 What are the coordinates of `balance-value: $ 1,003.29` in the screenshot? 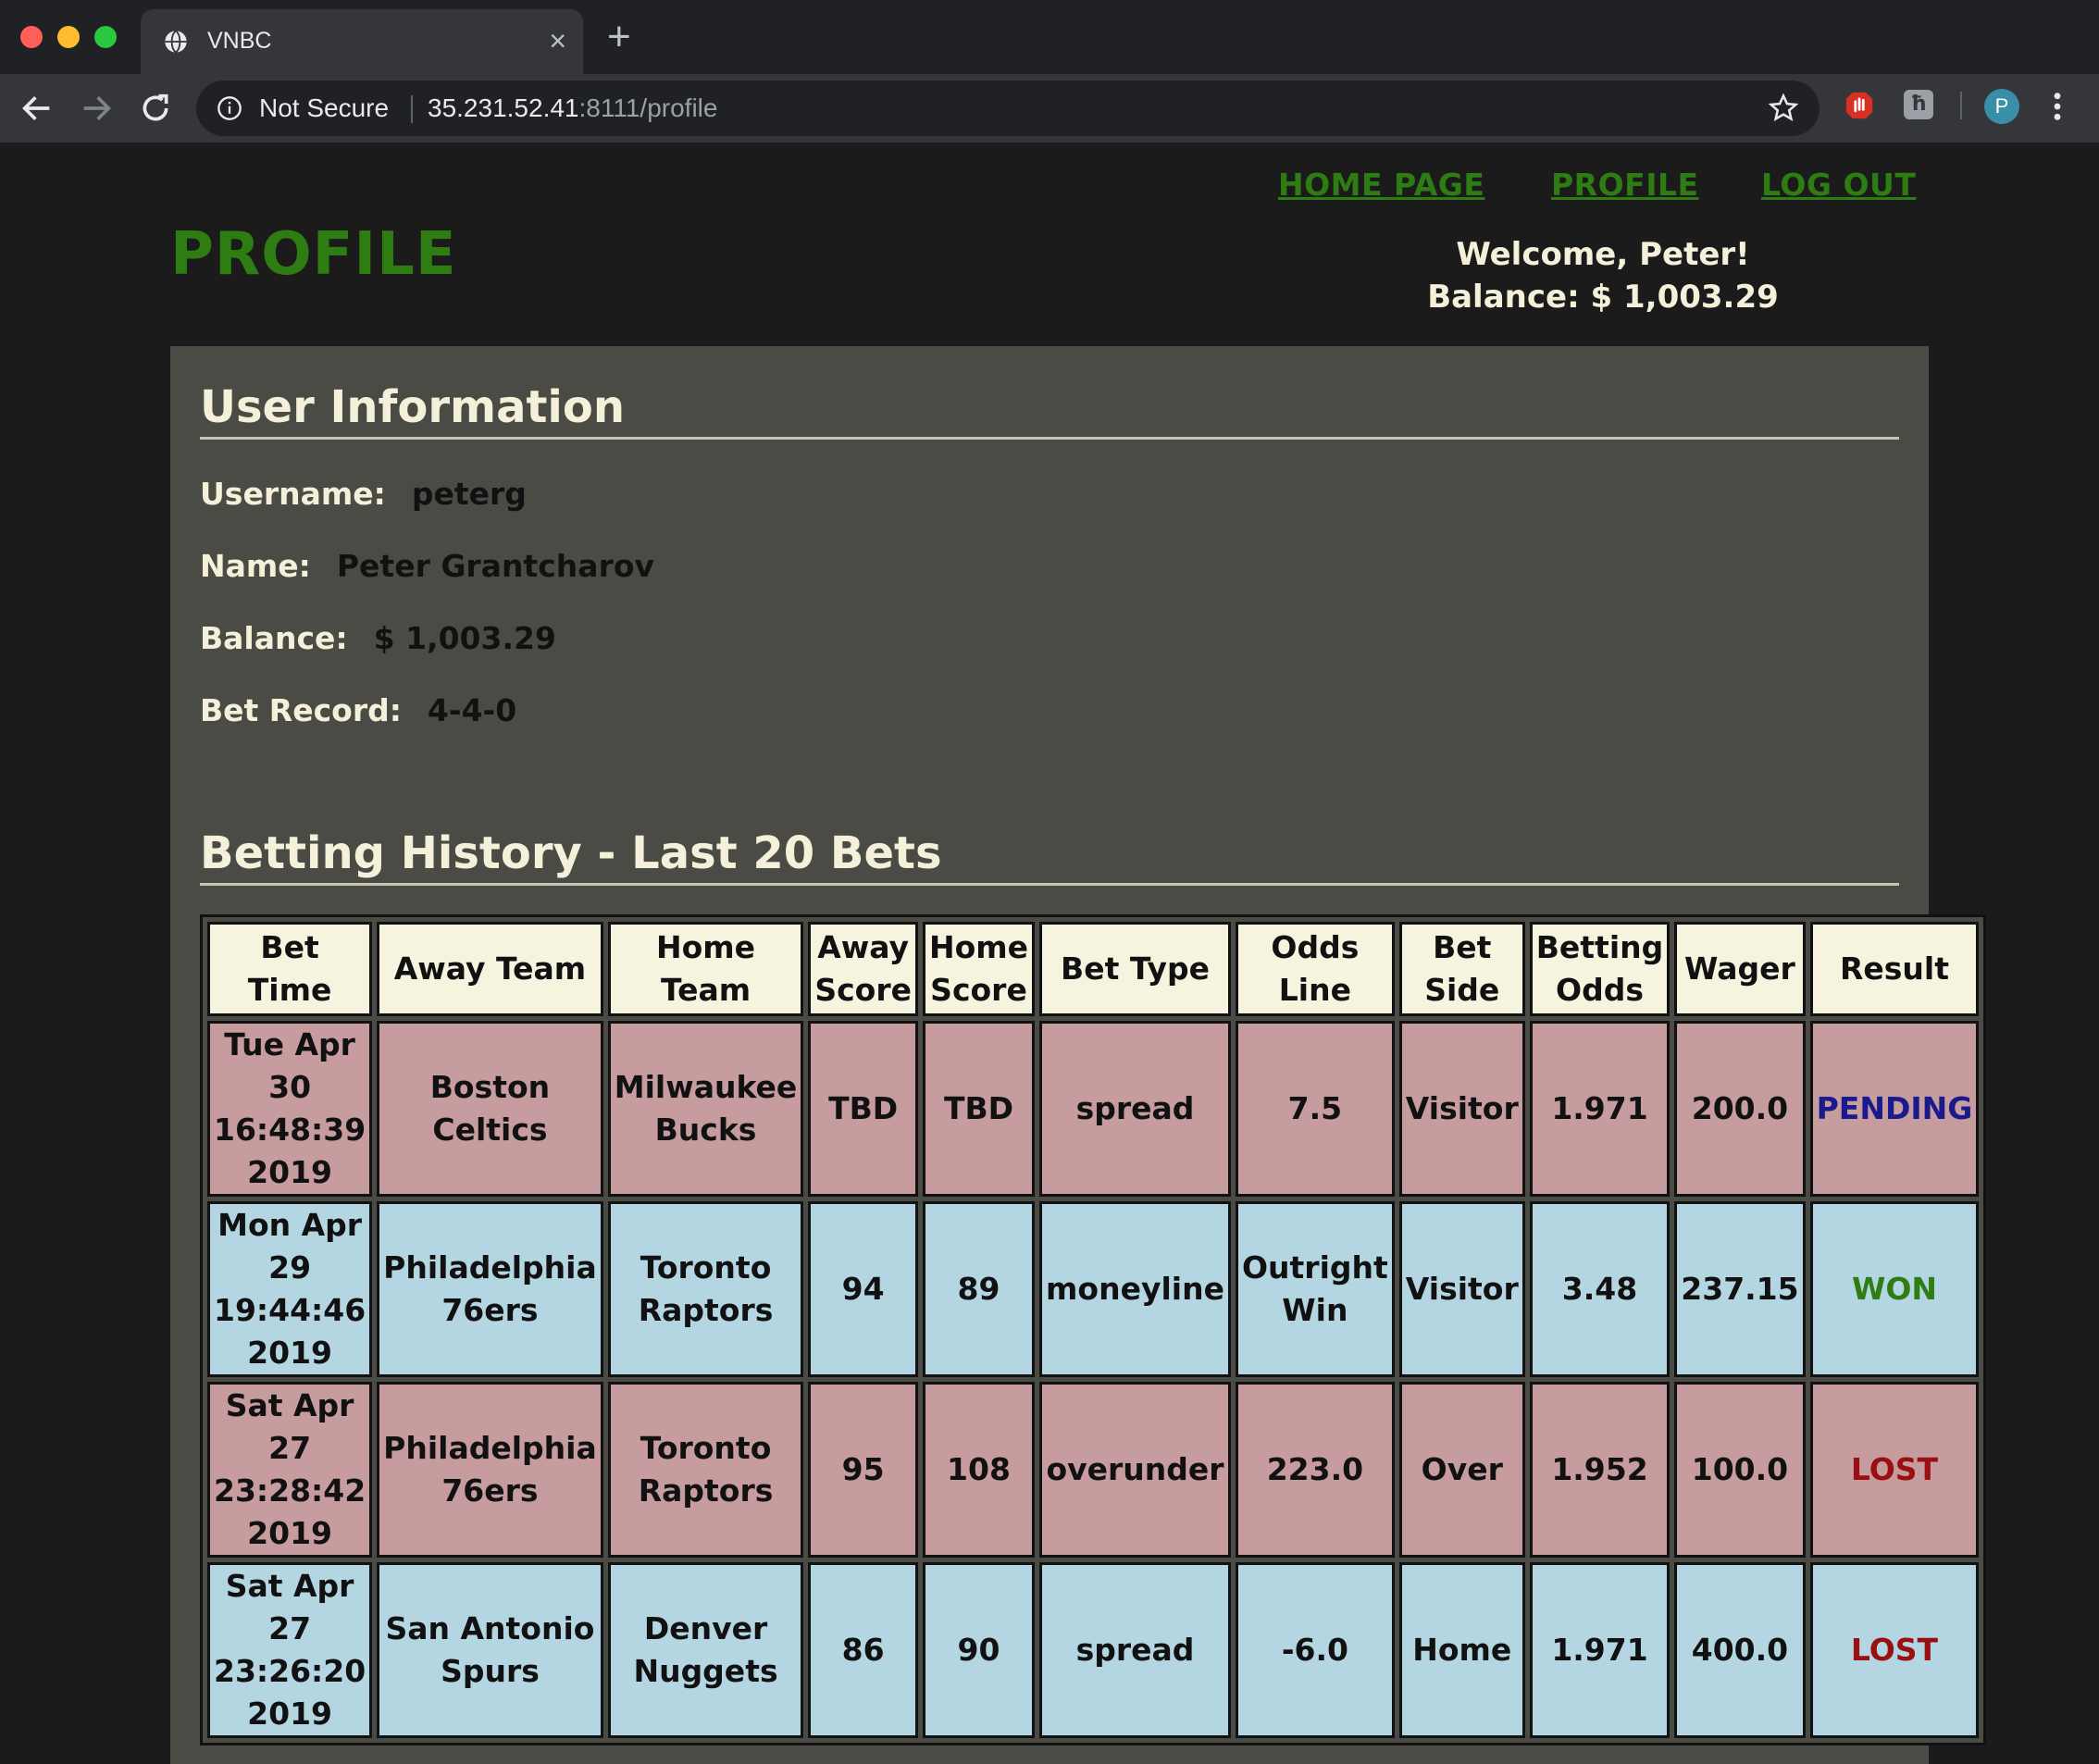 It's located at (465, 638).